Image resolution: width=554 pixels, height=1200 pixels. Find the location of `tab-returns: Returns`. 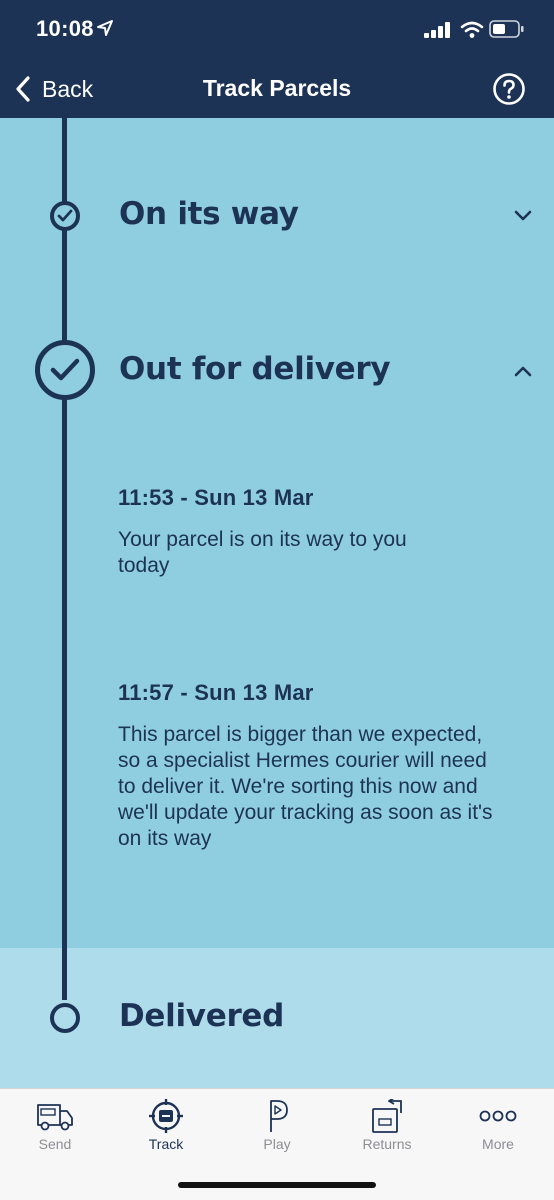

tab-returns: Returns is located at coordinates (387, 1130).